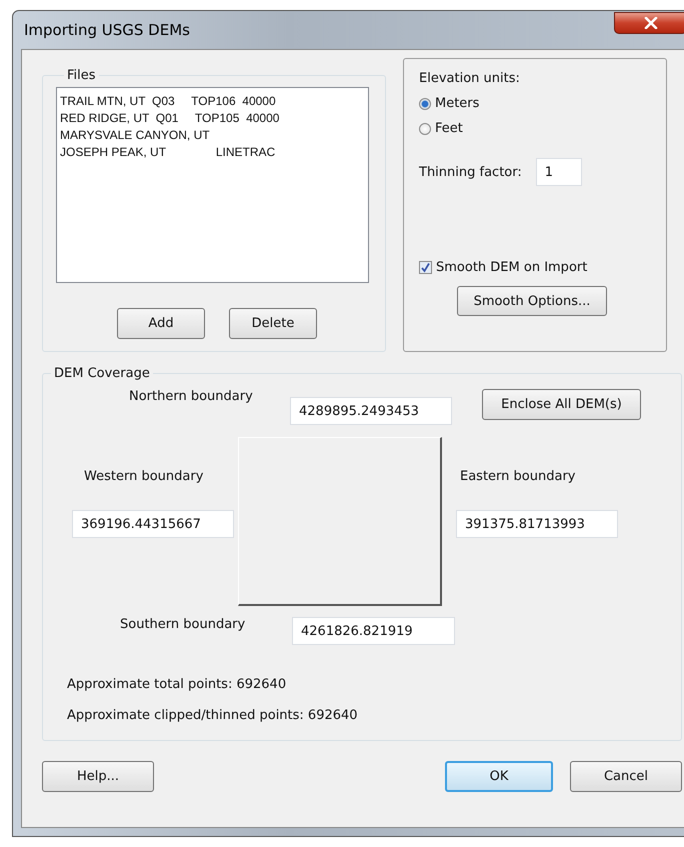  What do you see at coordinates (183, 624) in the screenshot?
I see `boundary-label: Southern boundary` at bounding box center [183, 624].